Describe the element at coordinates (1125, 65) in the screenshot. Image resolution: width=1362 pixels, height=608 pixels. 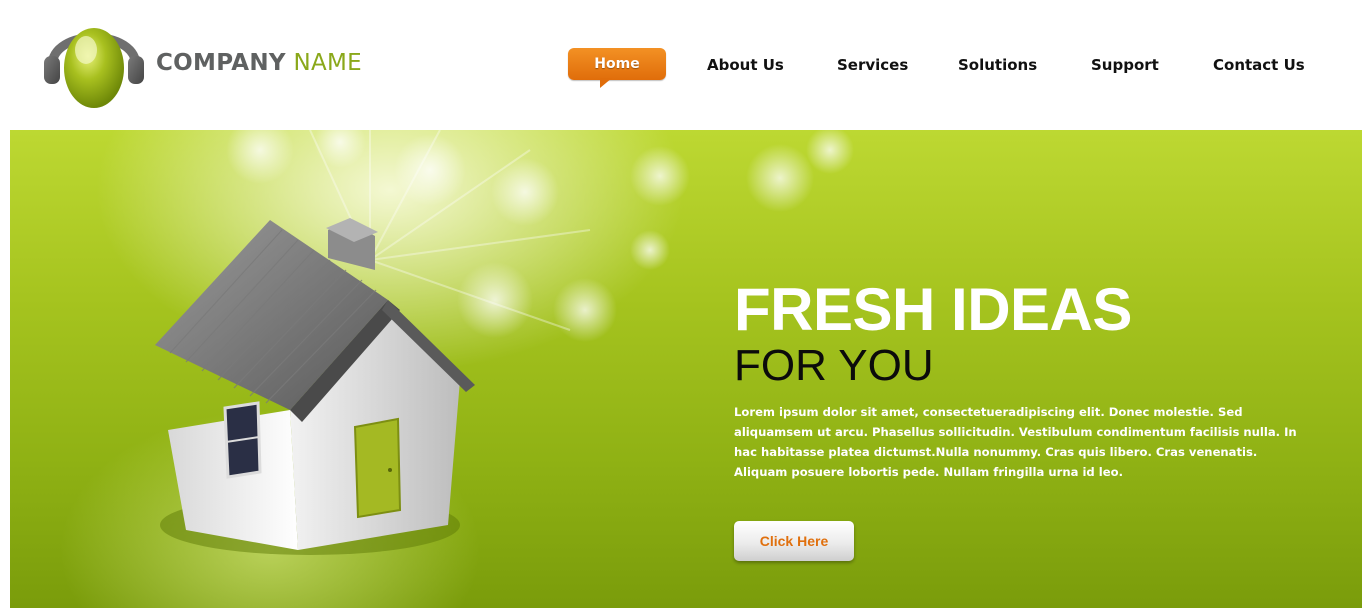
I see `nav-item-support: Support` at that location.